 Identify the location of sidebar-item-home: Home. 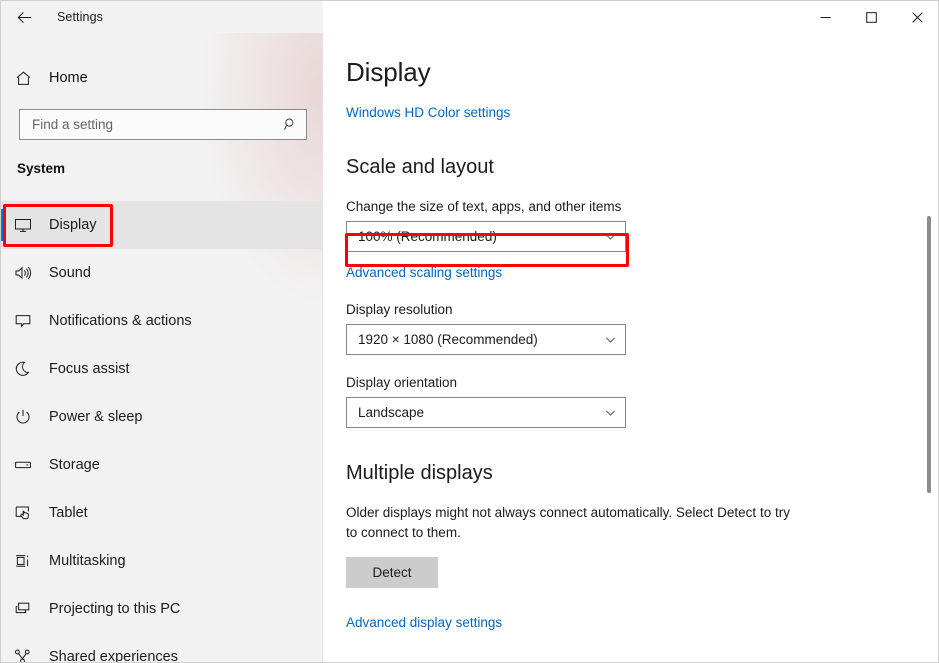
(161, 78).